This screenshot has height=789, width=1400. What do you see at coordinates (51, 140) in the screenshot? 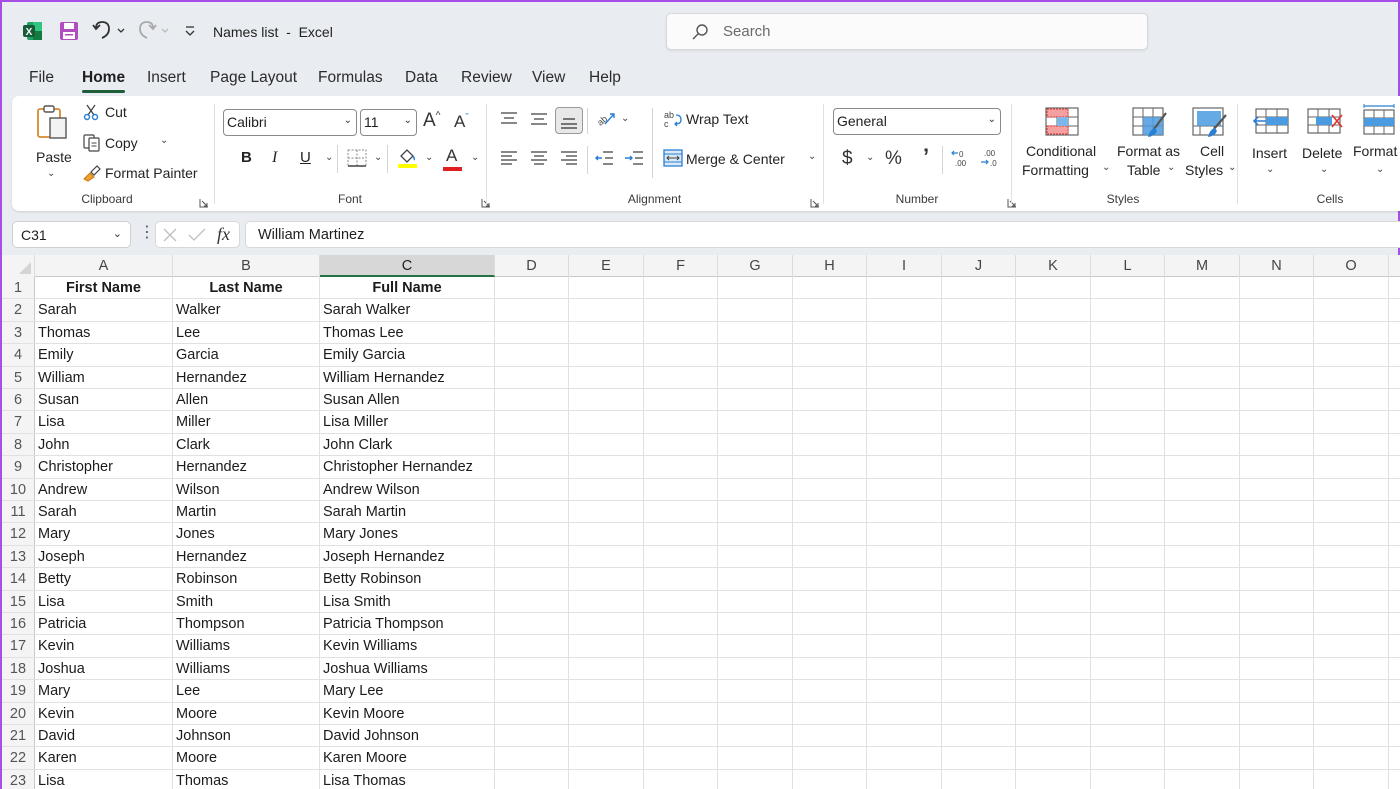
I see `paste-button: Paste ⌄` at bounding box center [51, 140].